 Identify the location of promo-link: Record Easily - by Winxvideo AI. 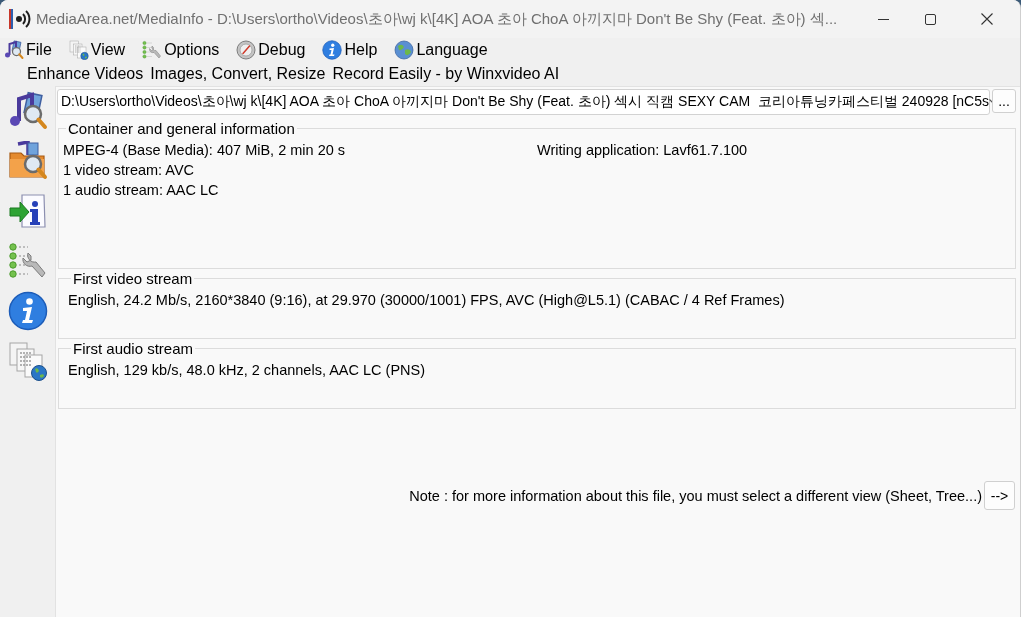
(446, 74).